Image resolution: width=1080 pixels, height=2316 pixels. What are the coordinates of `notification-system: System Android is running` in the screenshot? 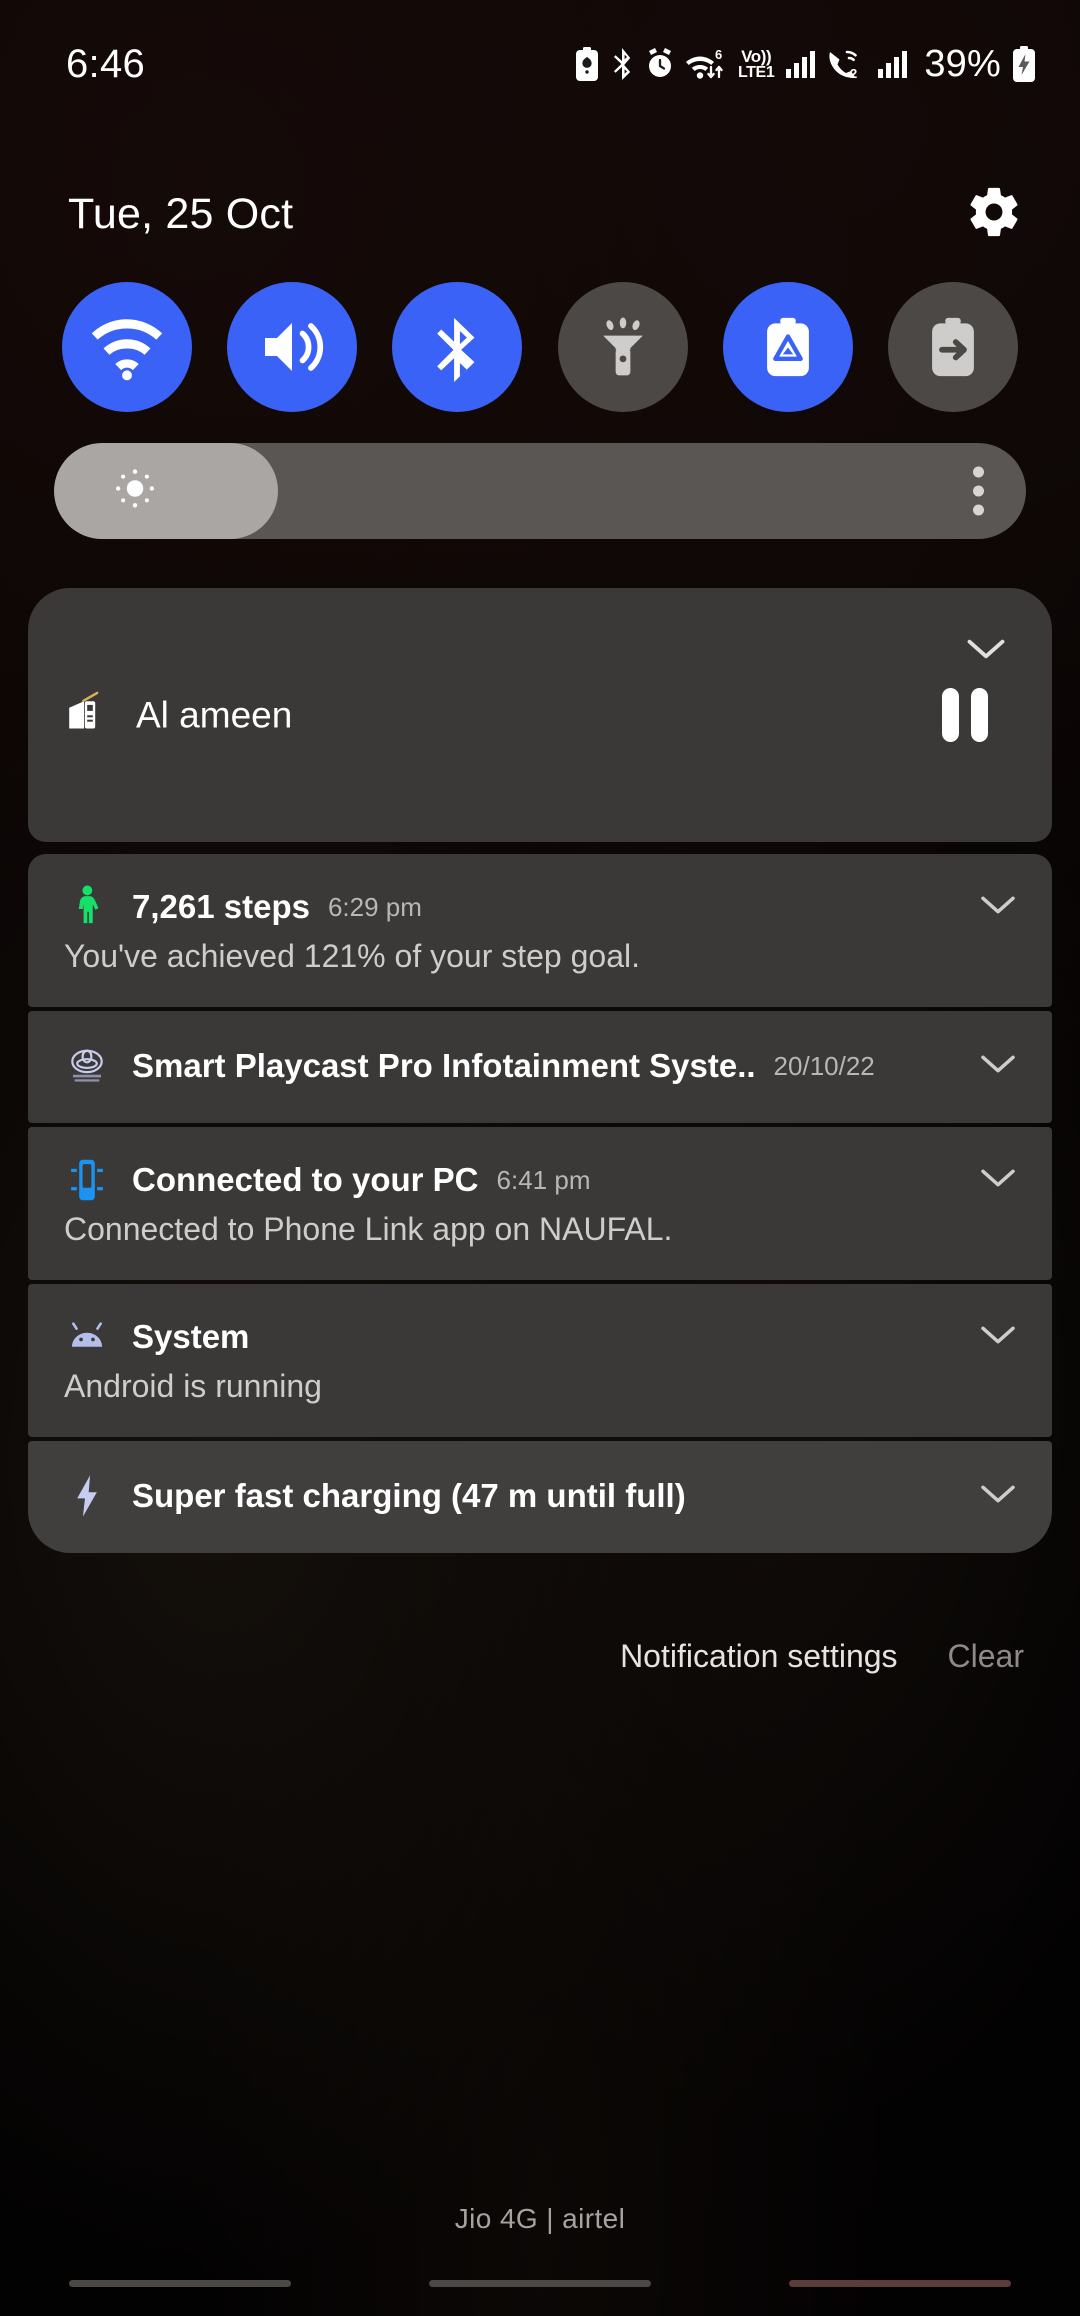 It's located at (540, 1360).